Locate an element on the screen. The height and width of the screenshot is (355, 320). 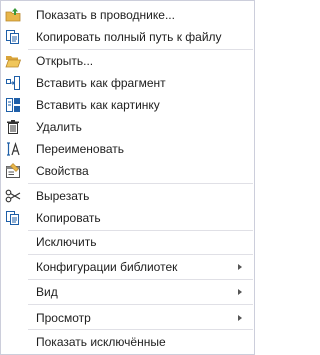
menu-item-label: Копировать is located at coordinates (68, 218).